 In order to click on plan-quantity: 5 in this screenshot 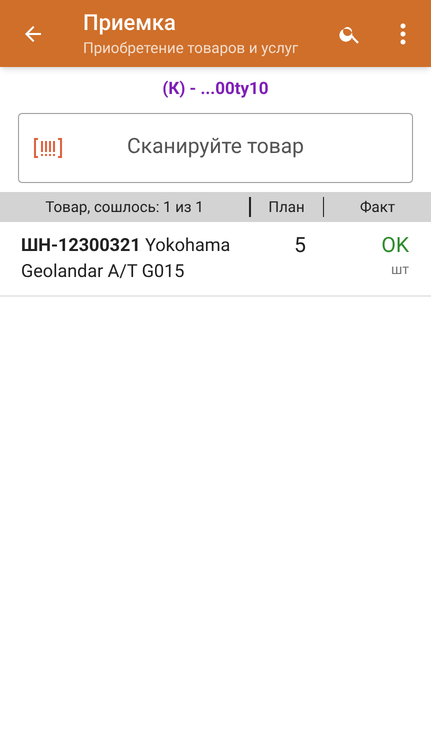, I will do `click(300, 246)`.